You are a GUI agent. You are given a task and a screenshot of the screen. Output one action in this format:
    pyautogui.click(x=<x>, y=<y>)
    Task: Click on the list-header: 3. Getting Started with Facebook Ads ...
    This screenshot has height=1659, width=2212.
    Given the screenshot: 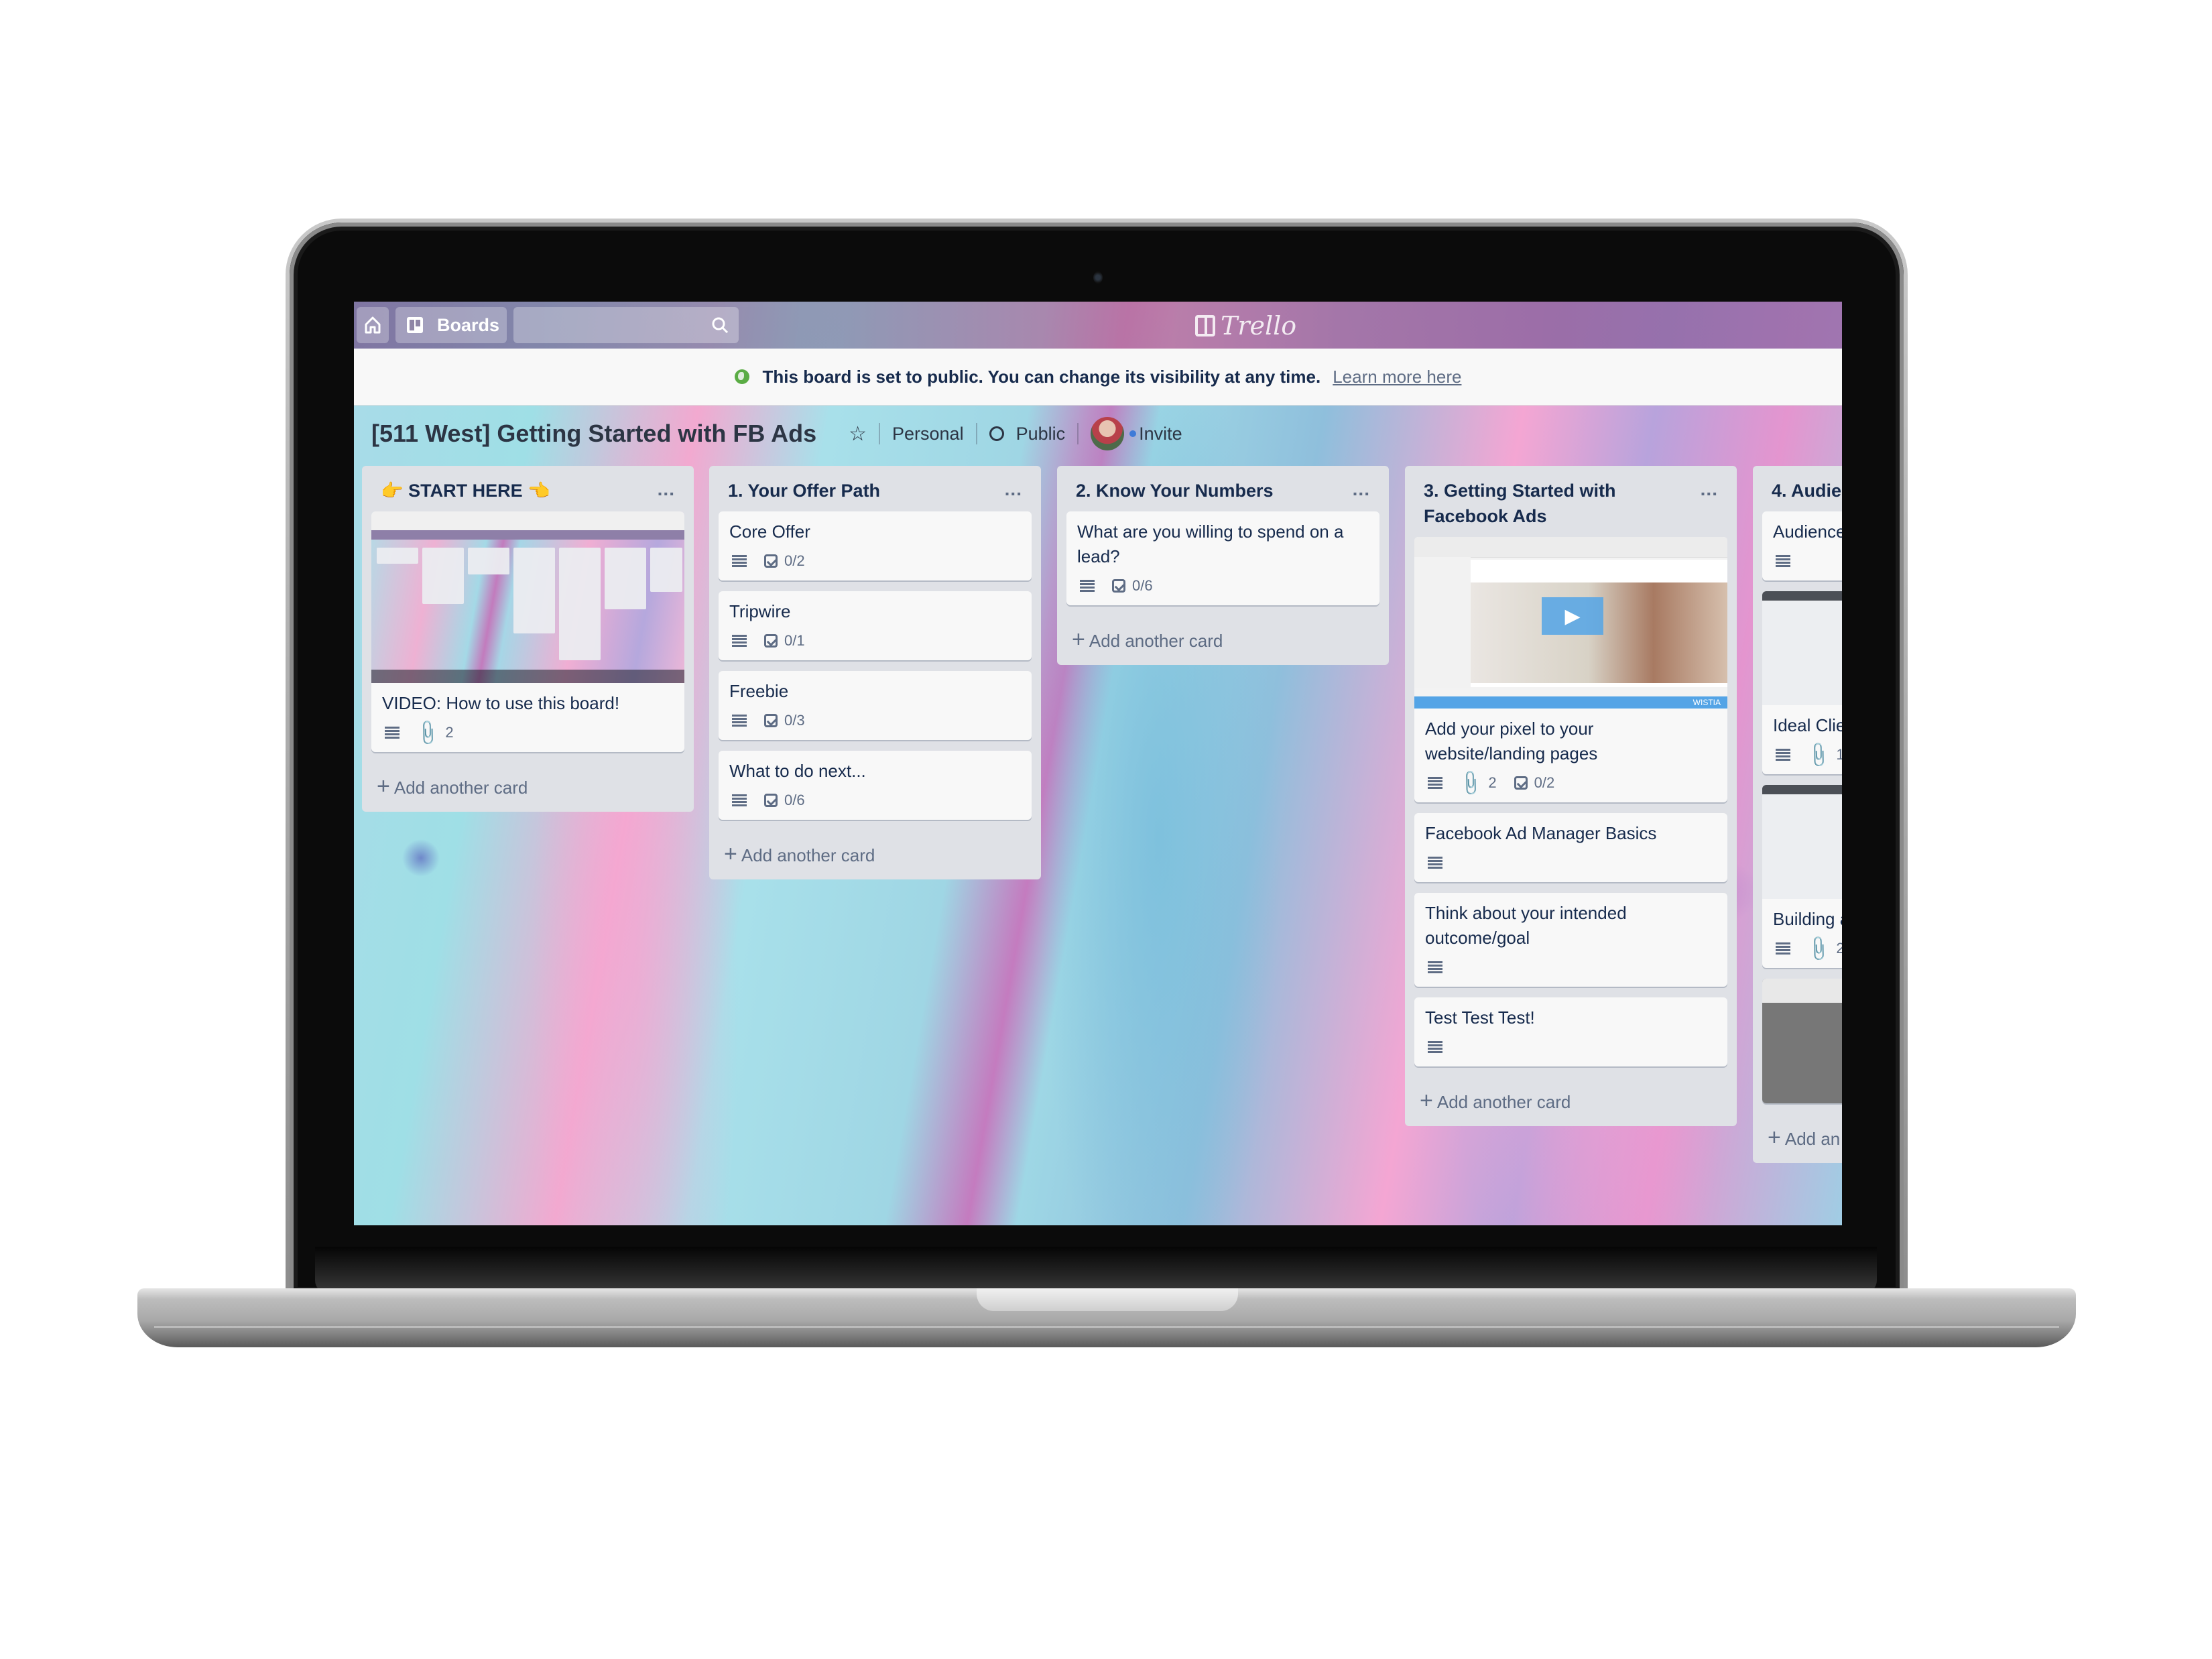 What is the action you would take?
    pyautogui.click(x=1570, y=501)
    